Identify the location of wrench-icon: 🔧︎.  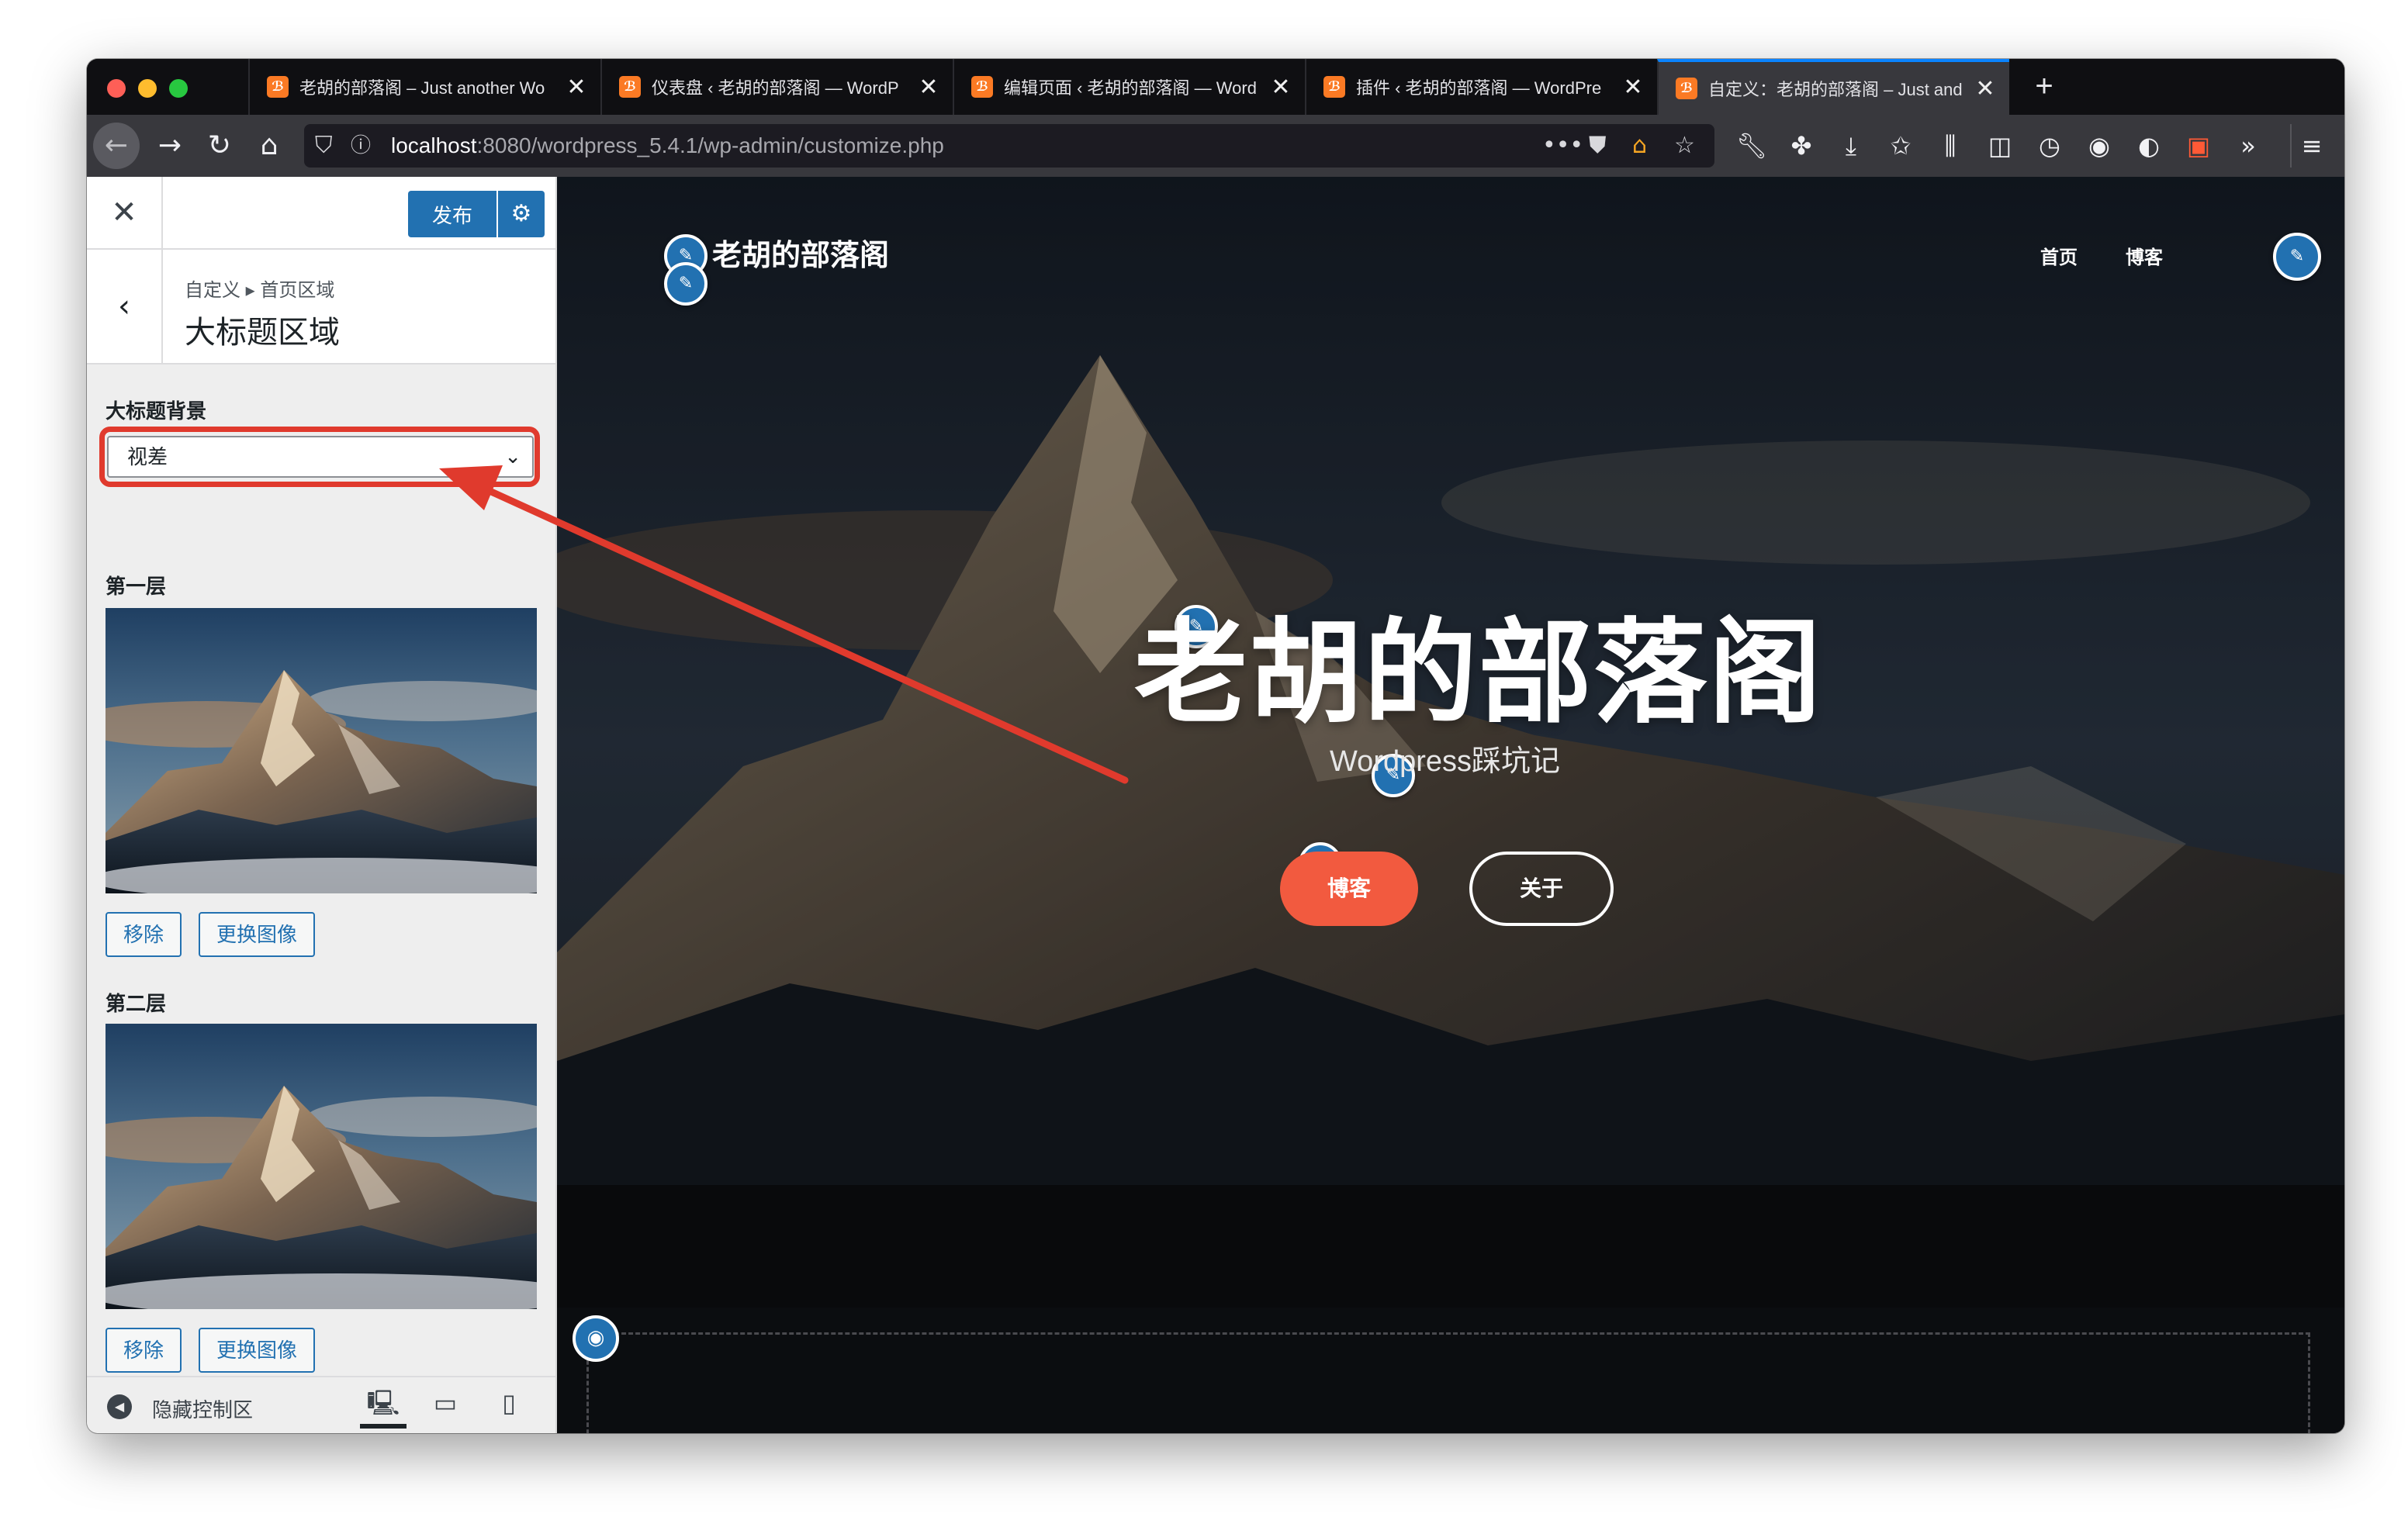
(1752, 146).